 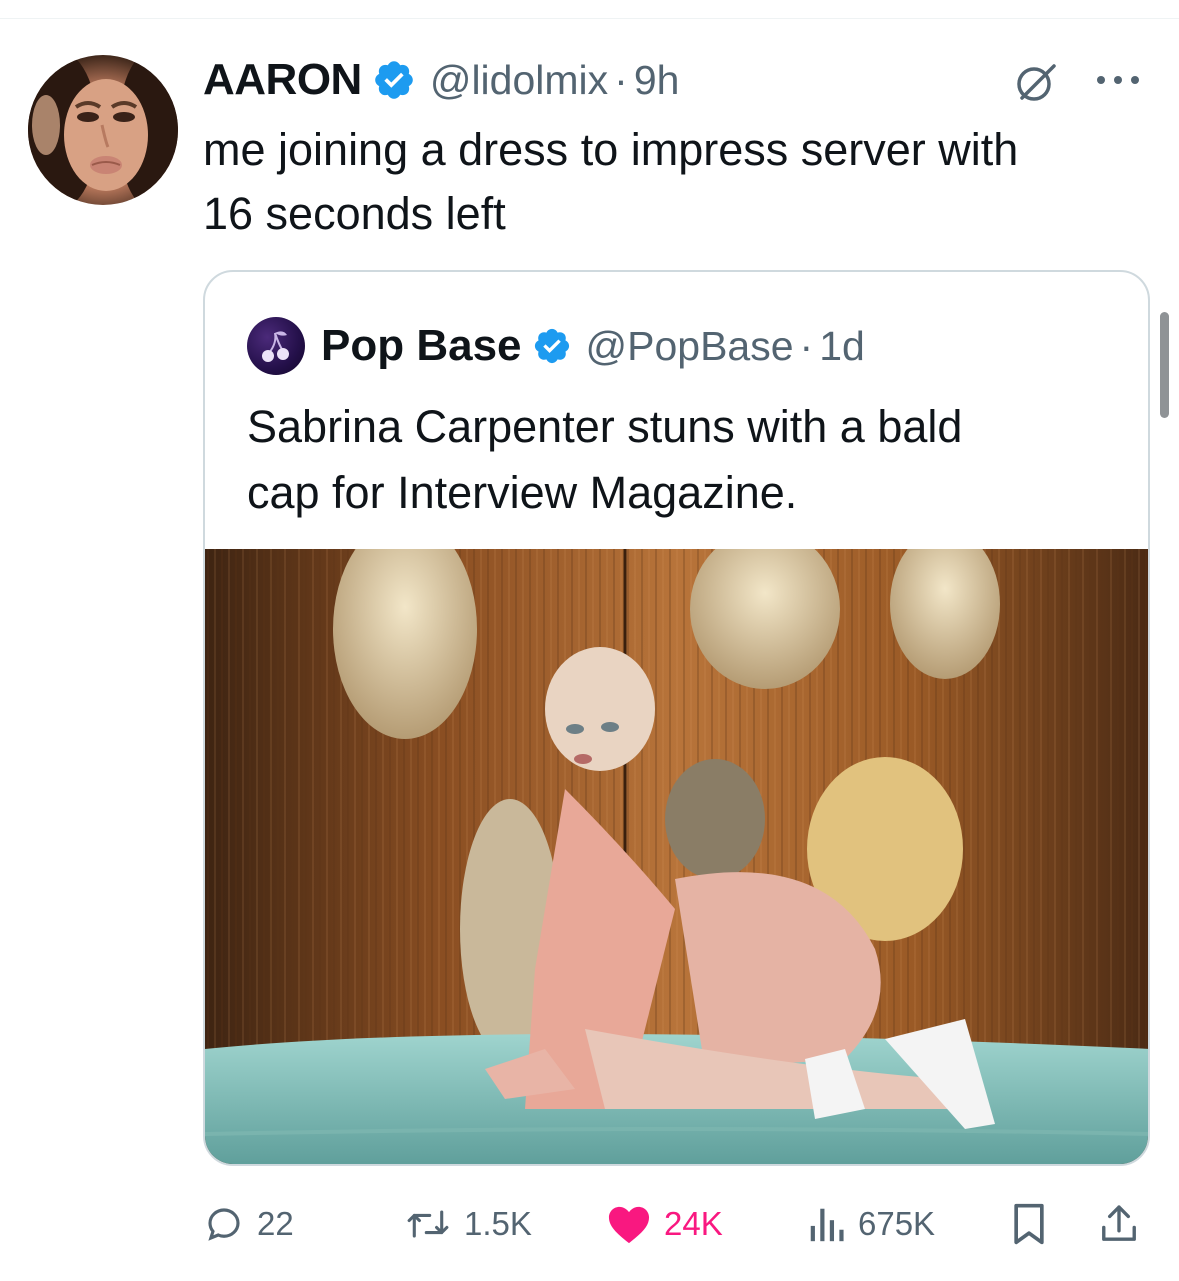 What do you see at coordinates (354, 213) in the screenshot?
I see `tweet-text-line: 16 seconds left` at bounding box center [354, 213].